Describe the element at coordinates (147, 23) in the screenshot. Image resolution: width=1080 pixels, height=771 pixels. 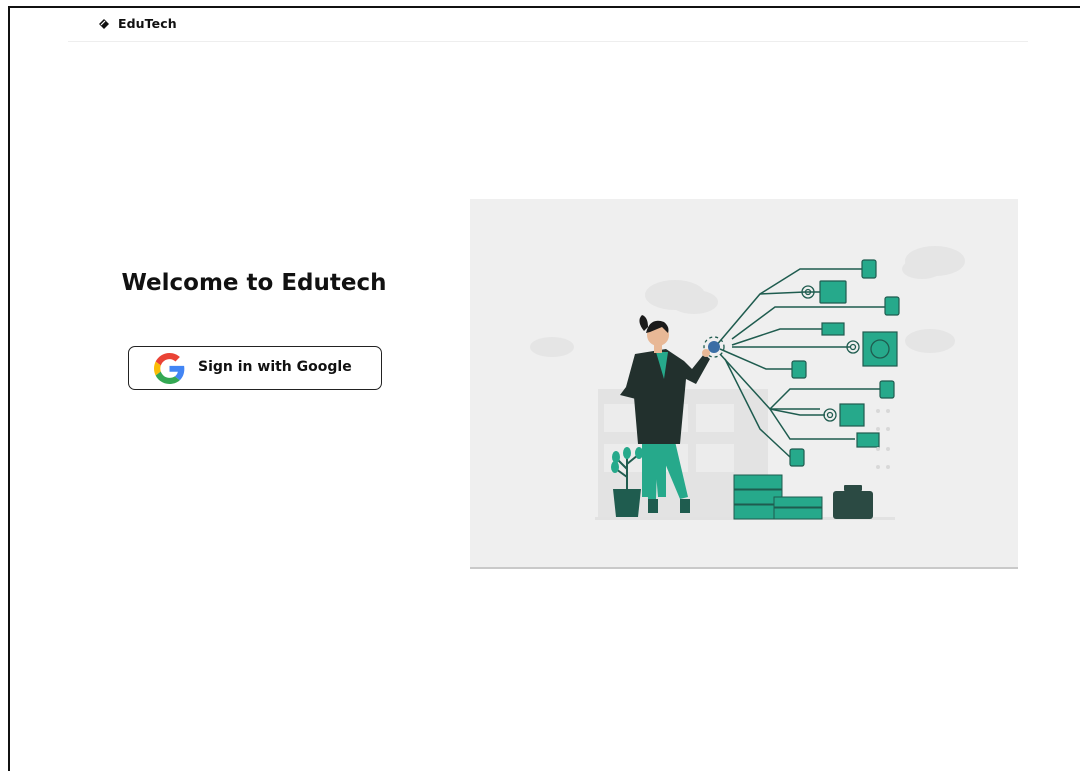
I see `brand-name: EduTech` at that location.